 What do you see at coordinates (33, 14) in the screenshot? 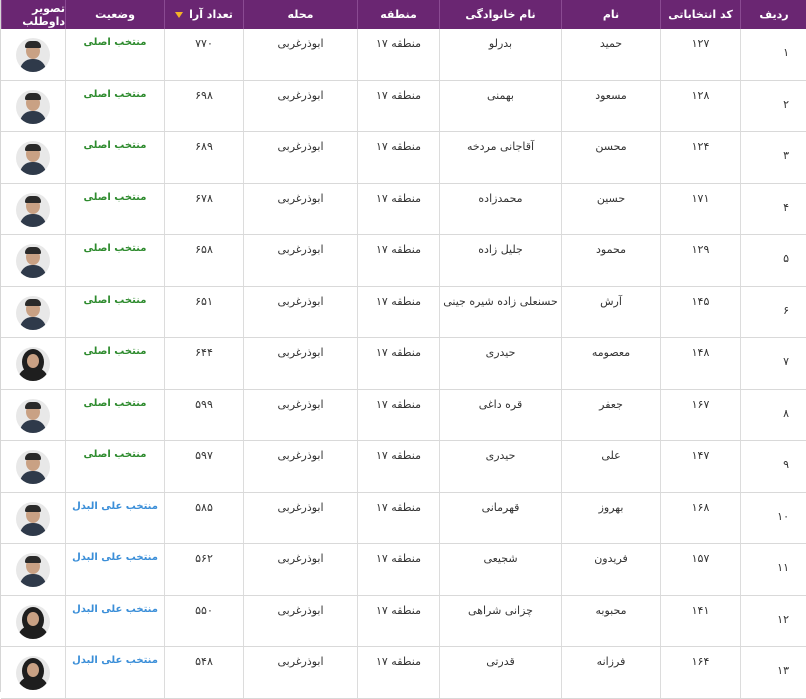
I see `header-photo: تصویر داوطلب` at bounding box center [33, 14].